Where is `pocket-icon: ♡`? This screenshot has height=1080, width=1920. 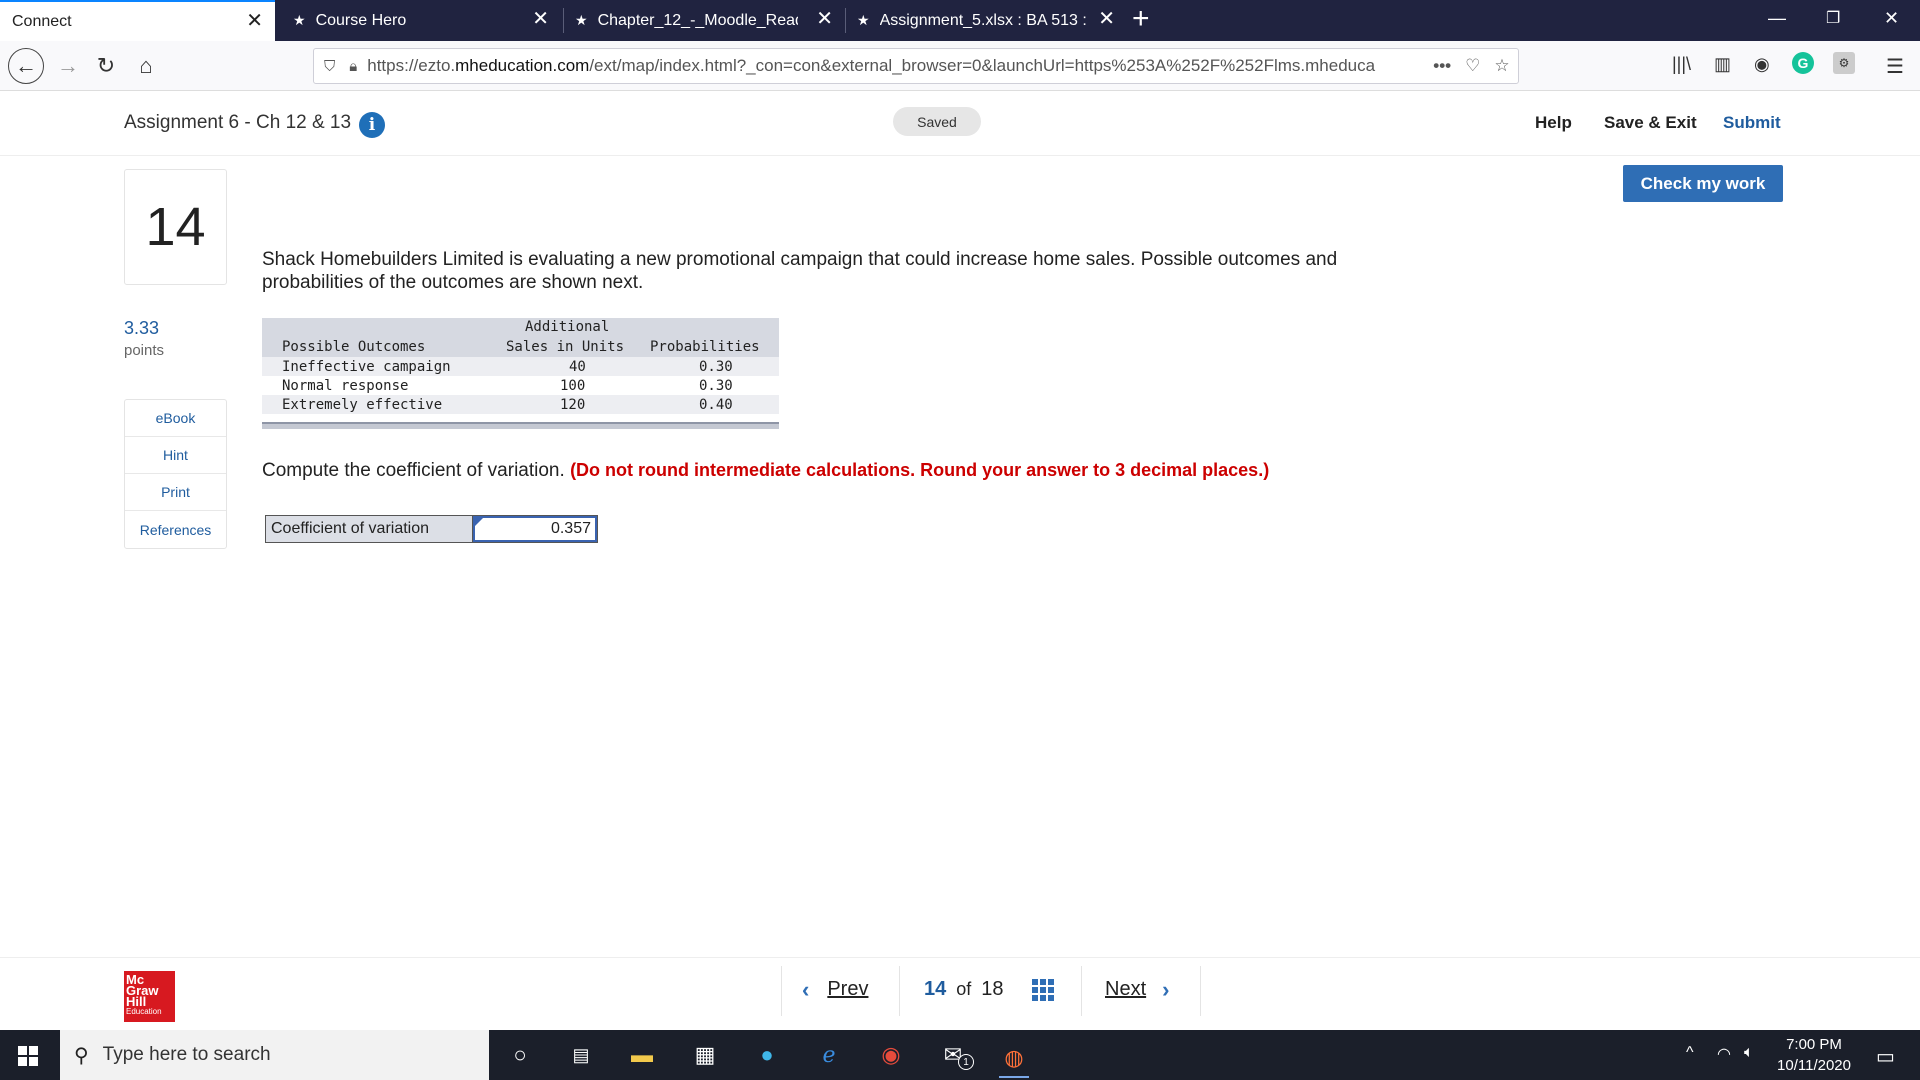
pocket-icon: ♡ is located at coordinates (1472, 66).